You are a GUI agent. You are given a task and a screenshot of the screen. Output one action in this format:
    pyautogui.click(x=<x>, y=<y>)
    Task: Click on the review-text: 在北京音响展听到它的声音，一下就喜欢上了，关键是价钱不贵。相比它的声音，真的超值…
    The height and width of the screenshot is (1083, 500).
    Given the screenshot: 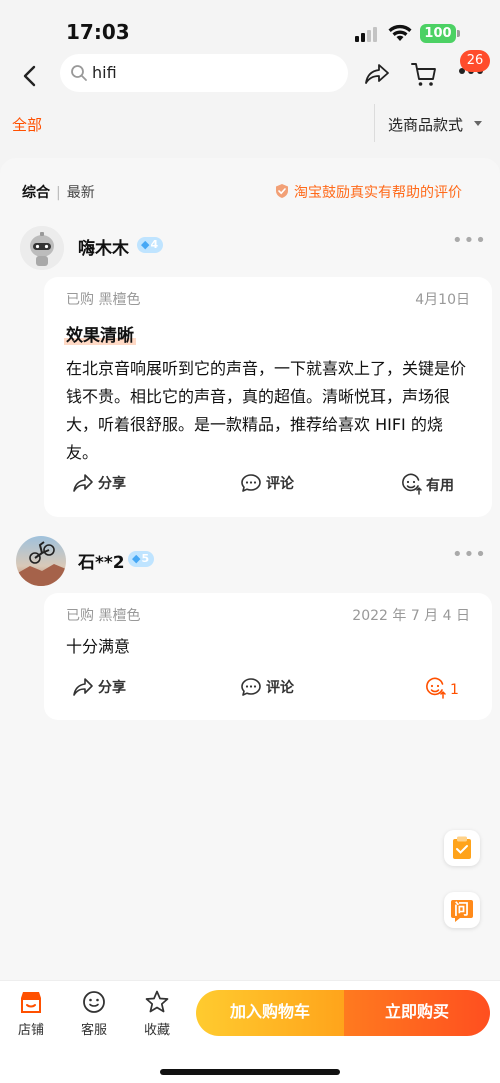 What is the action you would take?
    pyautogui.click(x=266, y=410)
    